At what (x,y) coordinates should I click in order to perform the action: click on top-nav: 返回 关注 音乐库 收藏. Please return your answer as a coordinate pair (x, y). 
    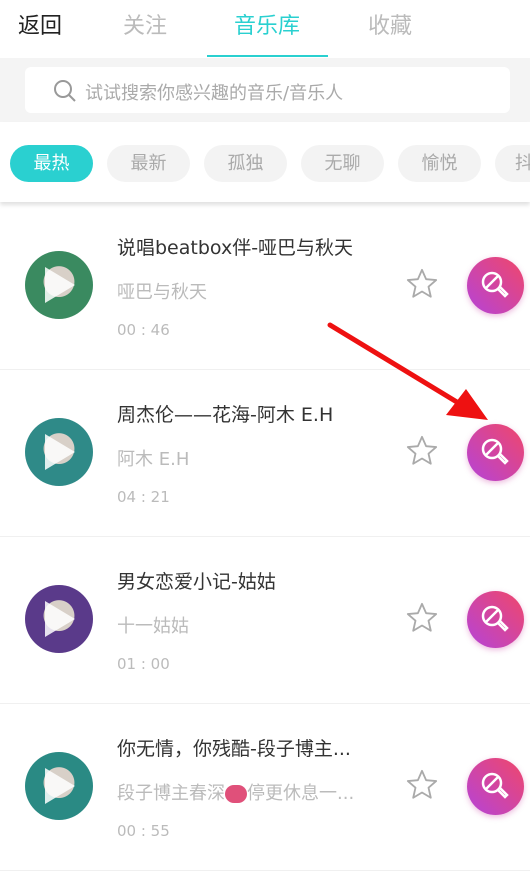
    Looking at the image, I should click on (265, 29).